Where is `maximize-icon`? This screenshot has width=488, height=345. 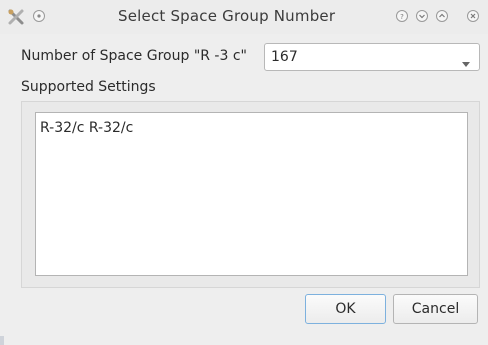
maximize-icon is located at coordinates (442, 16).